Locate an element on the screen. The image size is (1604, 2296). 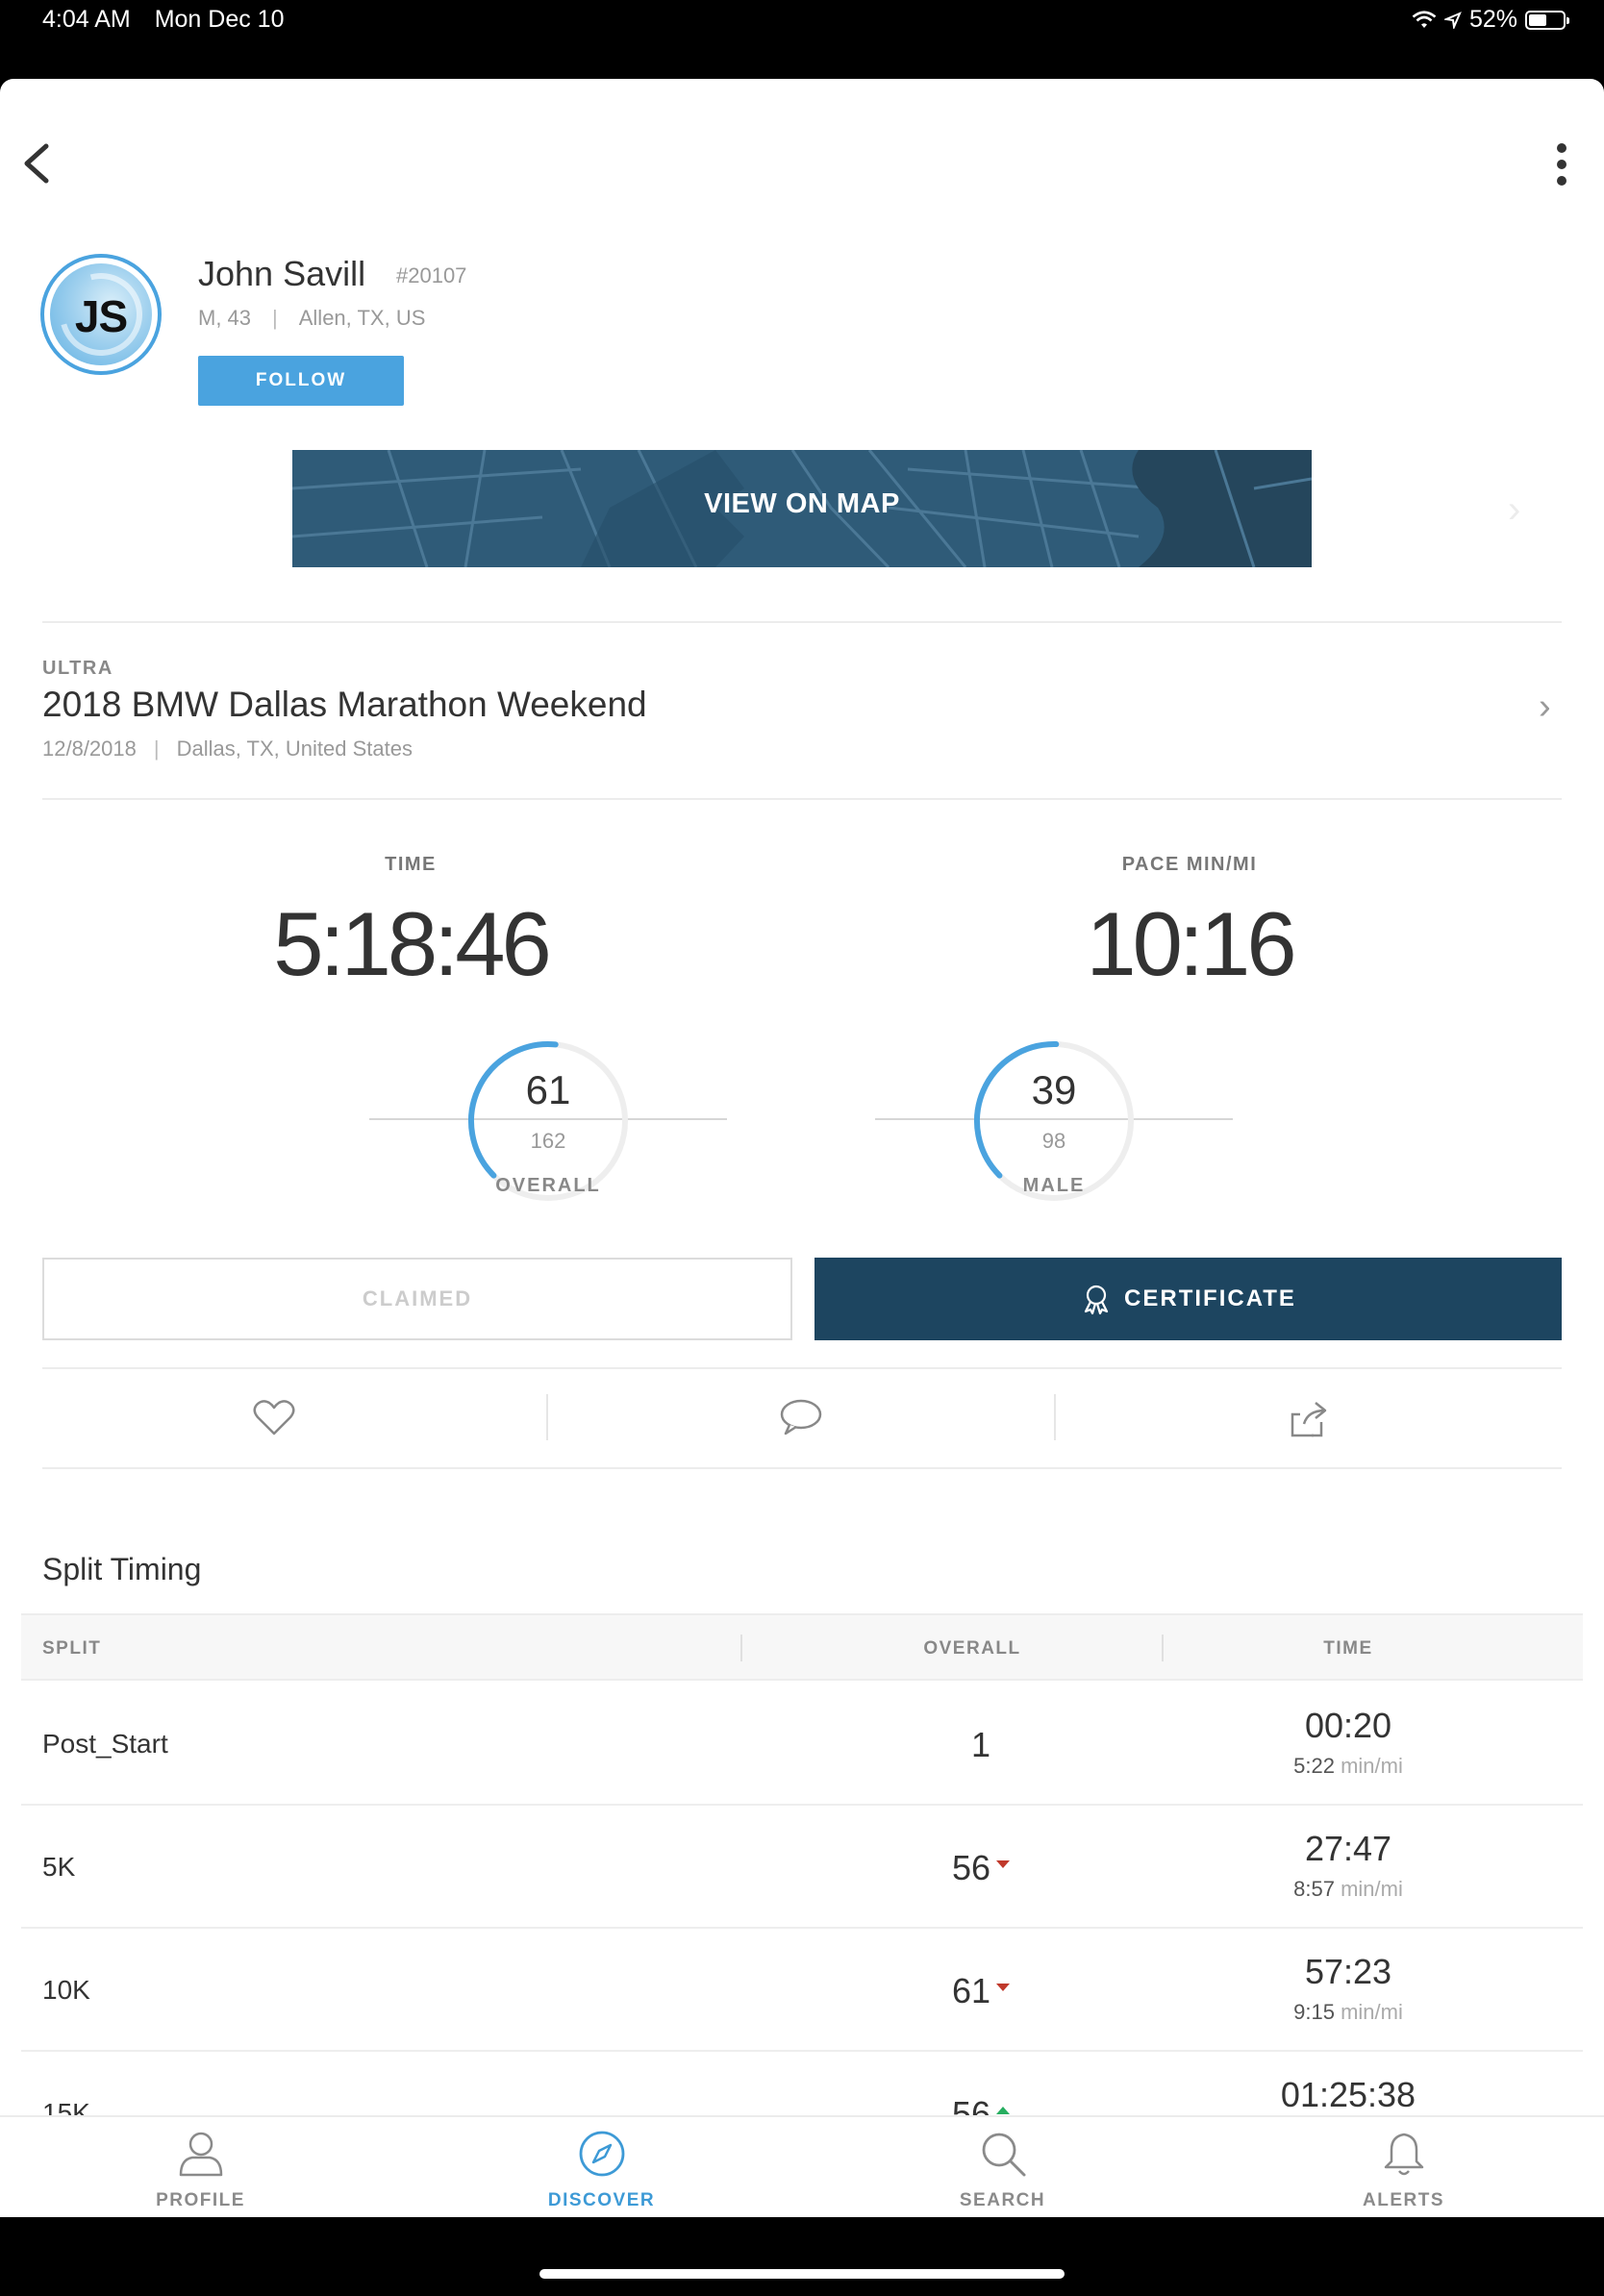
race-name: 2018 BMW Dallas Marathon Weekend is located at coordinates (344, 705).